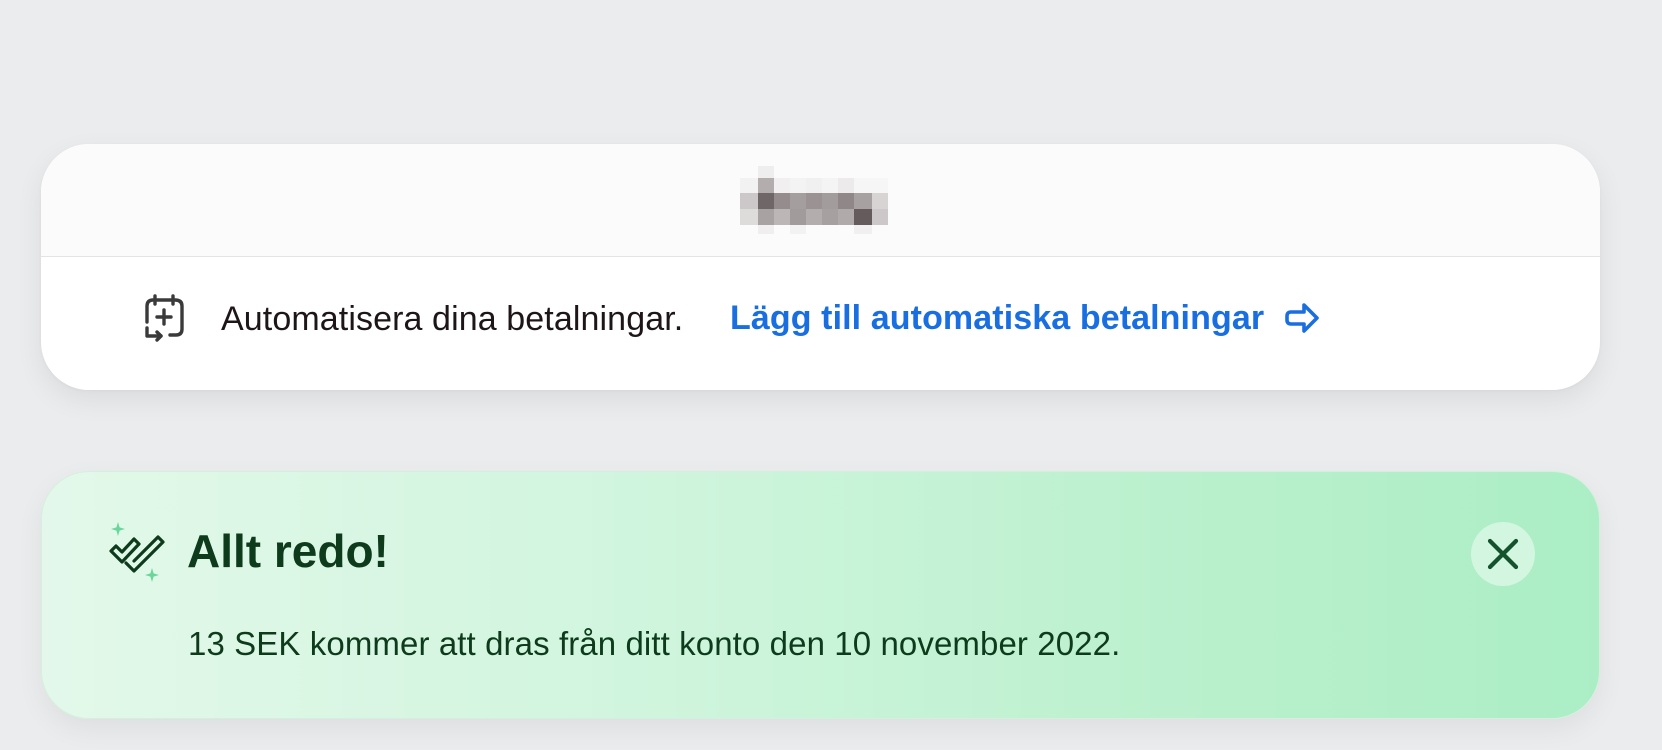 Image resolution: width=1662 pixels, height=750 pixels. I want to click on add-automatic-payments-link: Lägg till automatiska betalningar, so click(1026, 318).